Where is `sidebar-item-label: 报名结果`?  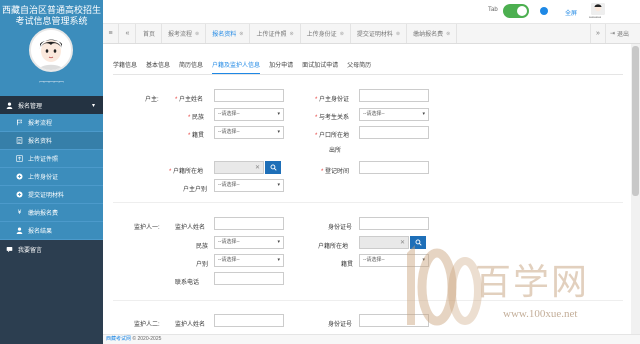 sidebar-item-label: 报名结果 is located at coordinates (40, 232).